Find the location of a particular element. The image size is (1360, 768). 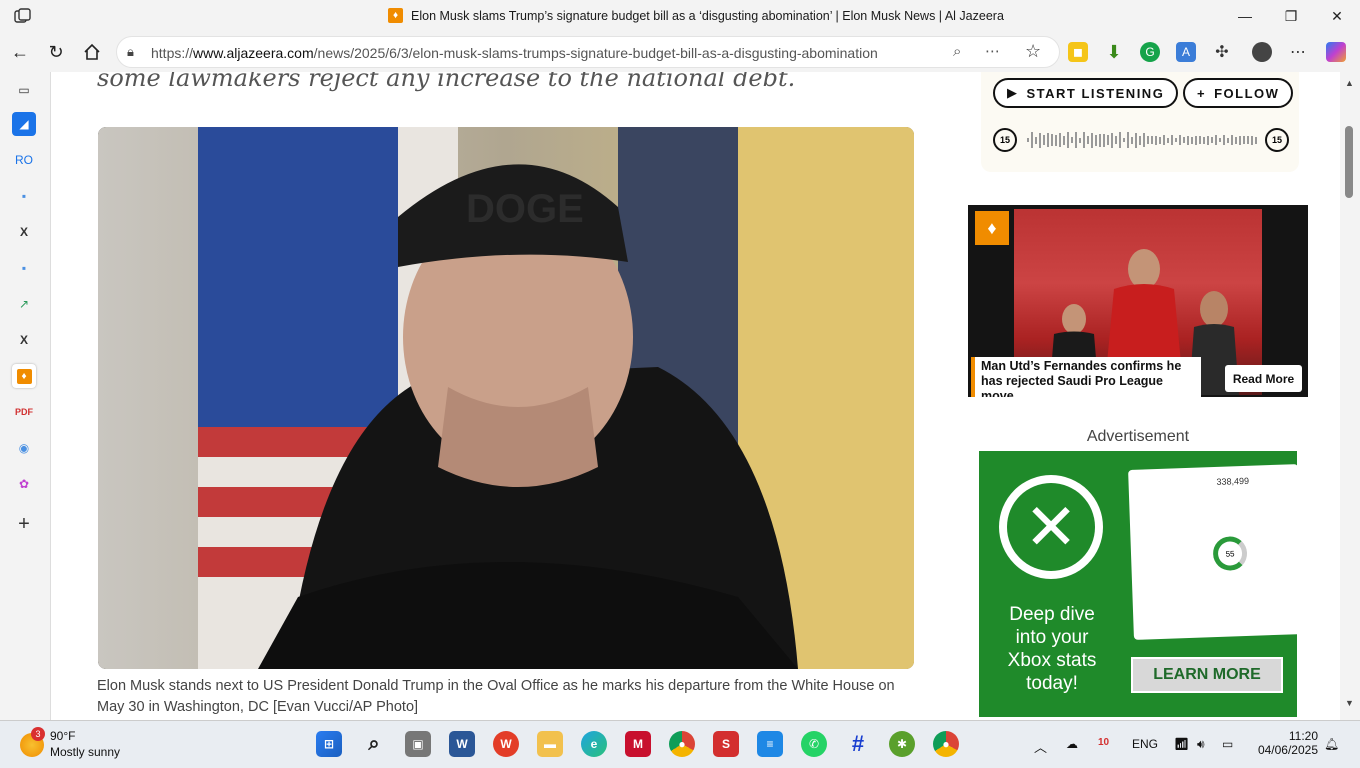

tray-chevron-icon: ︿ is located at coordinates (1040, 746).